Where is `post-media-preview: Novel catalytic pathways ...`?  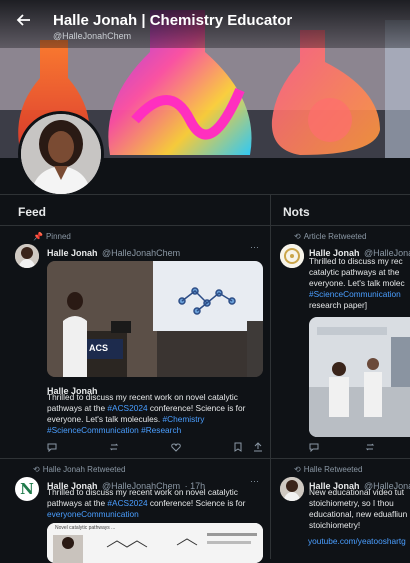 post-media-preview: Novel catalytic pathways ... is located at coordinates (155, 543).